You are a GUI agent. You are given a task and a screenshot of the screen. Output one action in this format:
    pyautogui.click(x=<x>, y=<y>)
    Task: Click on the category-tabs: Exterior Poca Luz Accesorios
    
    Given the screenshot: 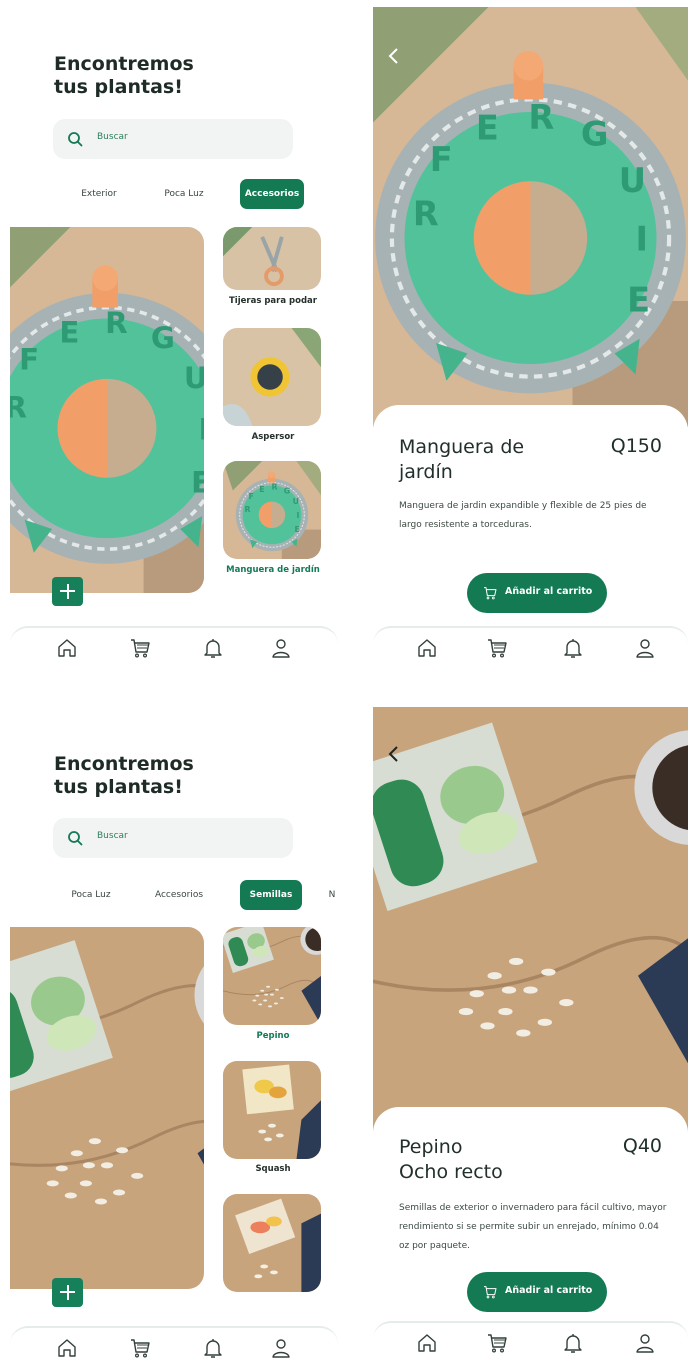 What is the action you would take?
    pyautogui.click(x=174, y=194)
    